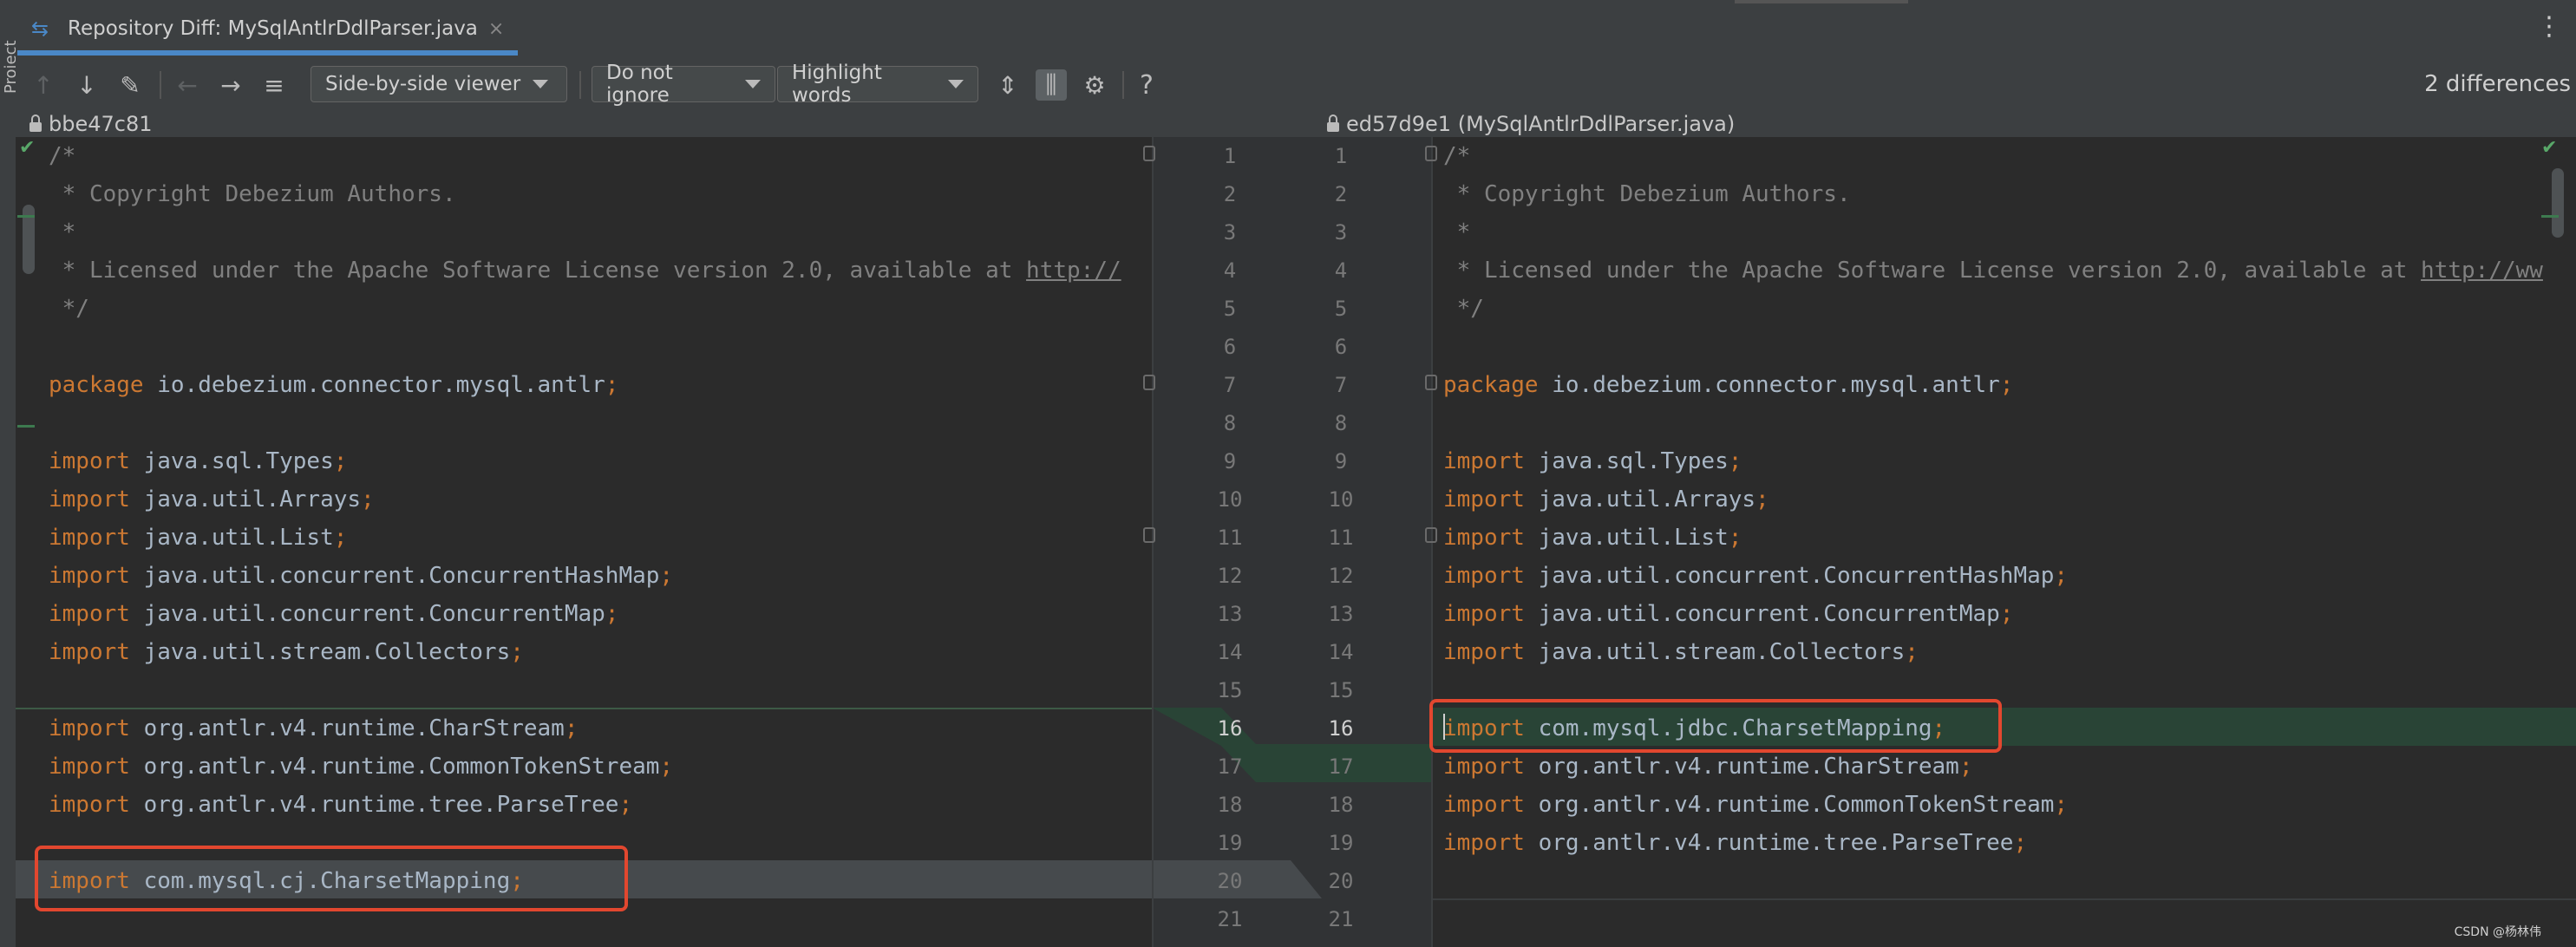  What do you see at coordinates (1633, 461) in the screenshot?
I see `code-token: java.sql.Types` at bounding box center [1633, 461].